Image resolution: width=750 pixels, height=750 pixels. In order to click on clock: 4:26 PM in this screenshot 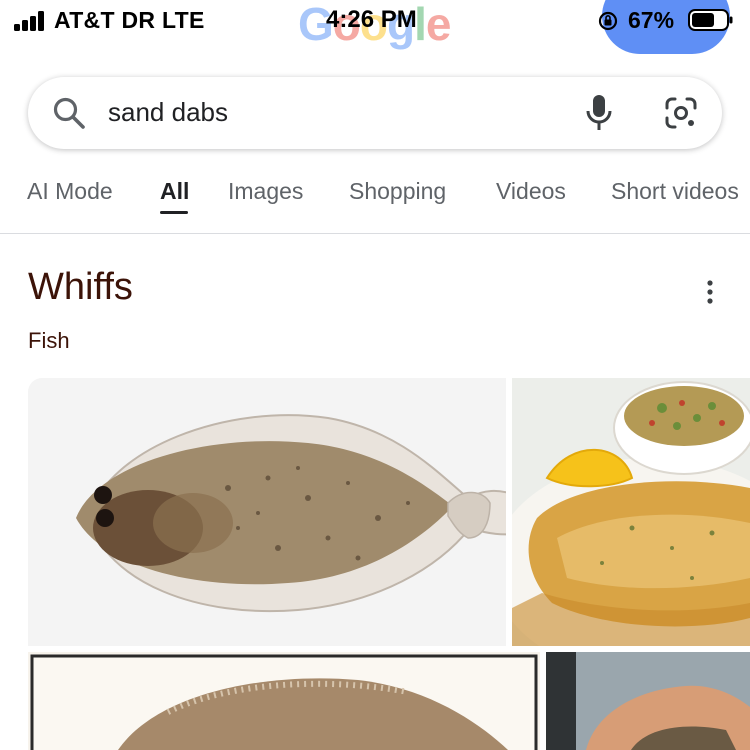, I will do `click(371, 19)`.